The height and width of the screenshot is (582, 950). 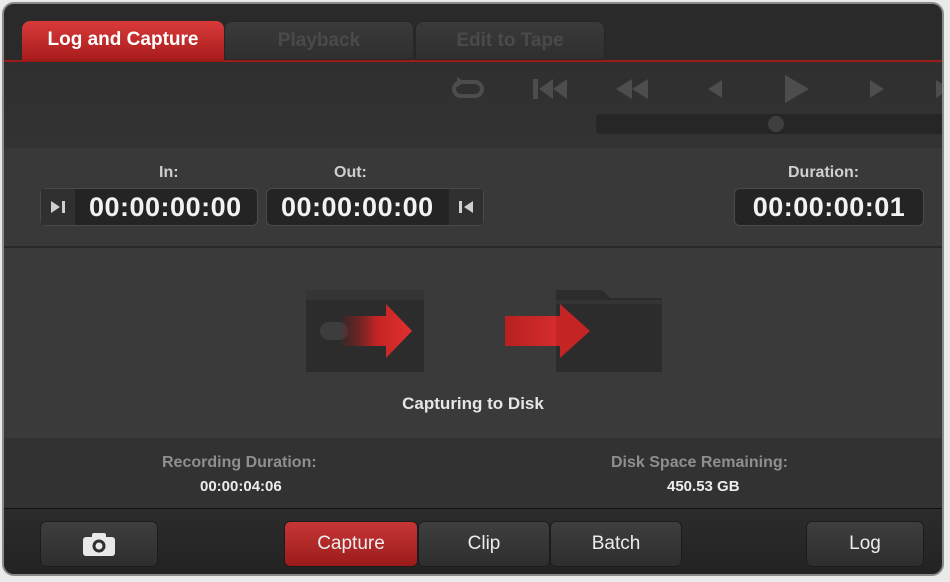 I want to click on grab-still-button, so click(x=99, y=544).